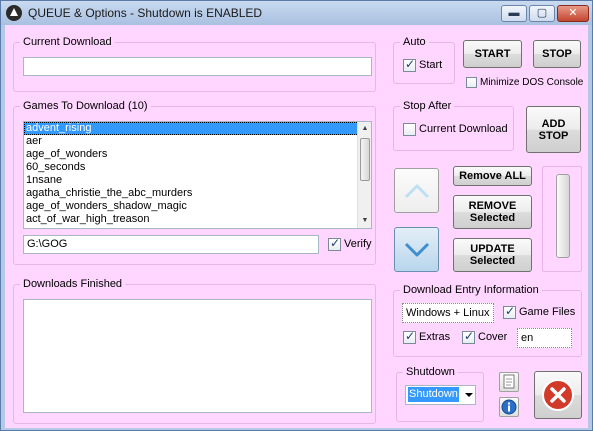  I want to click on list-item: act_of_war_high_treason, so click(197, 219).